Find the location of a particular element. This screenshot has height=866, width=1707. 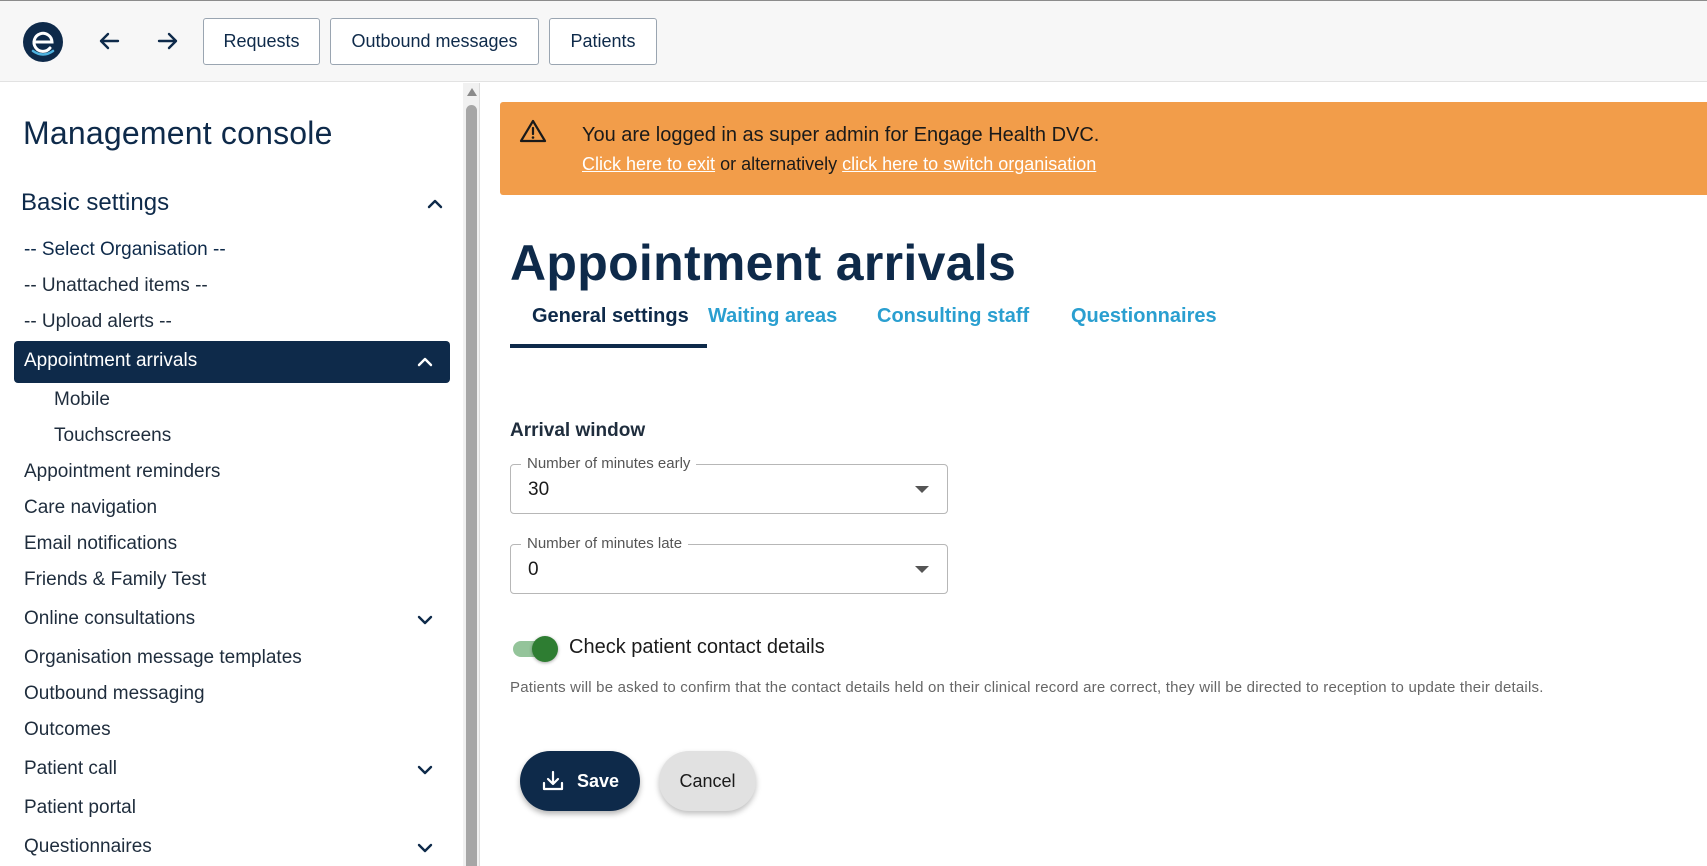

top-bar: Requests Outbound messages Patients is located at coordinates (853, 41).